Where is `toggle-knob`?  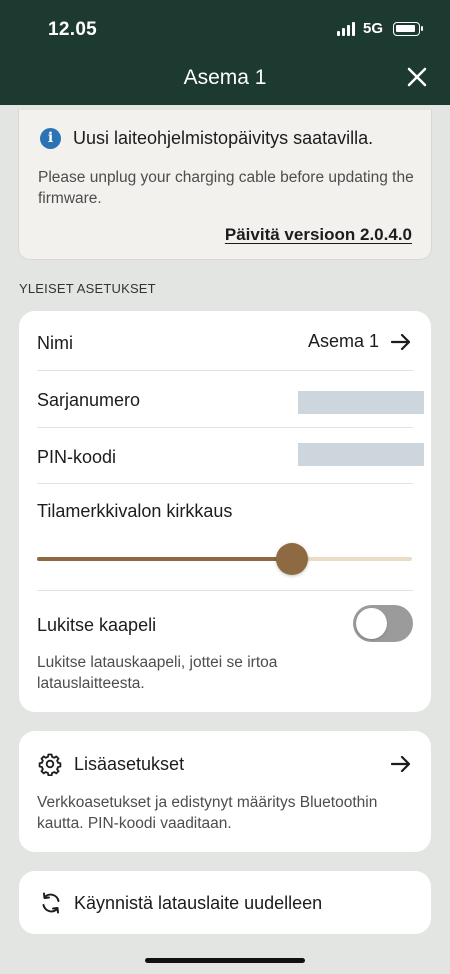
toggle-knob is located at coordinates (371, 623).